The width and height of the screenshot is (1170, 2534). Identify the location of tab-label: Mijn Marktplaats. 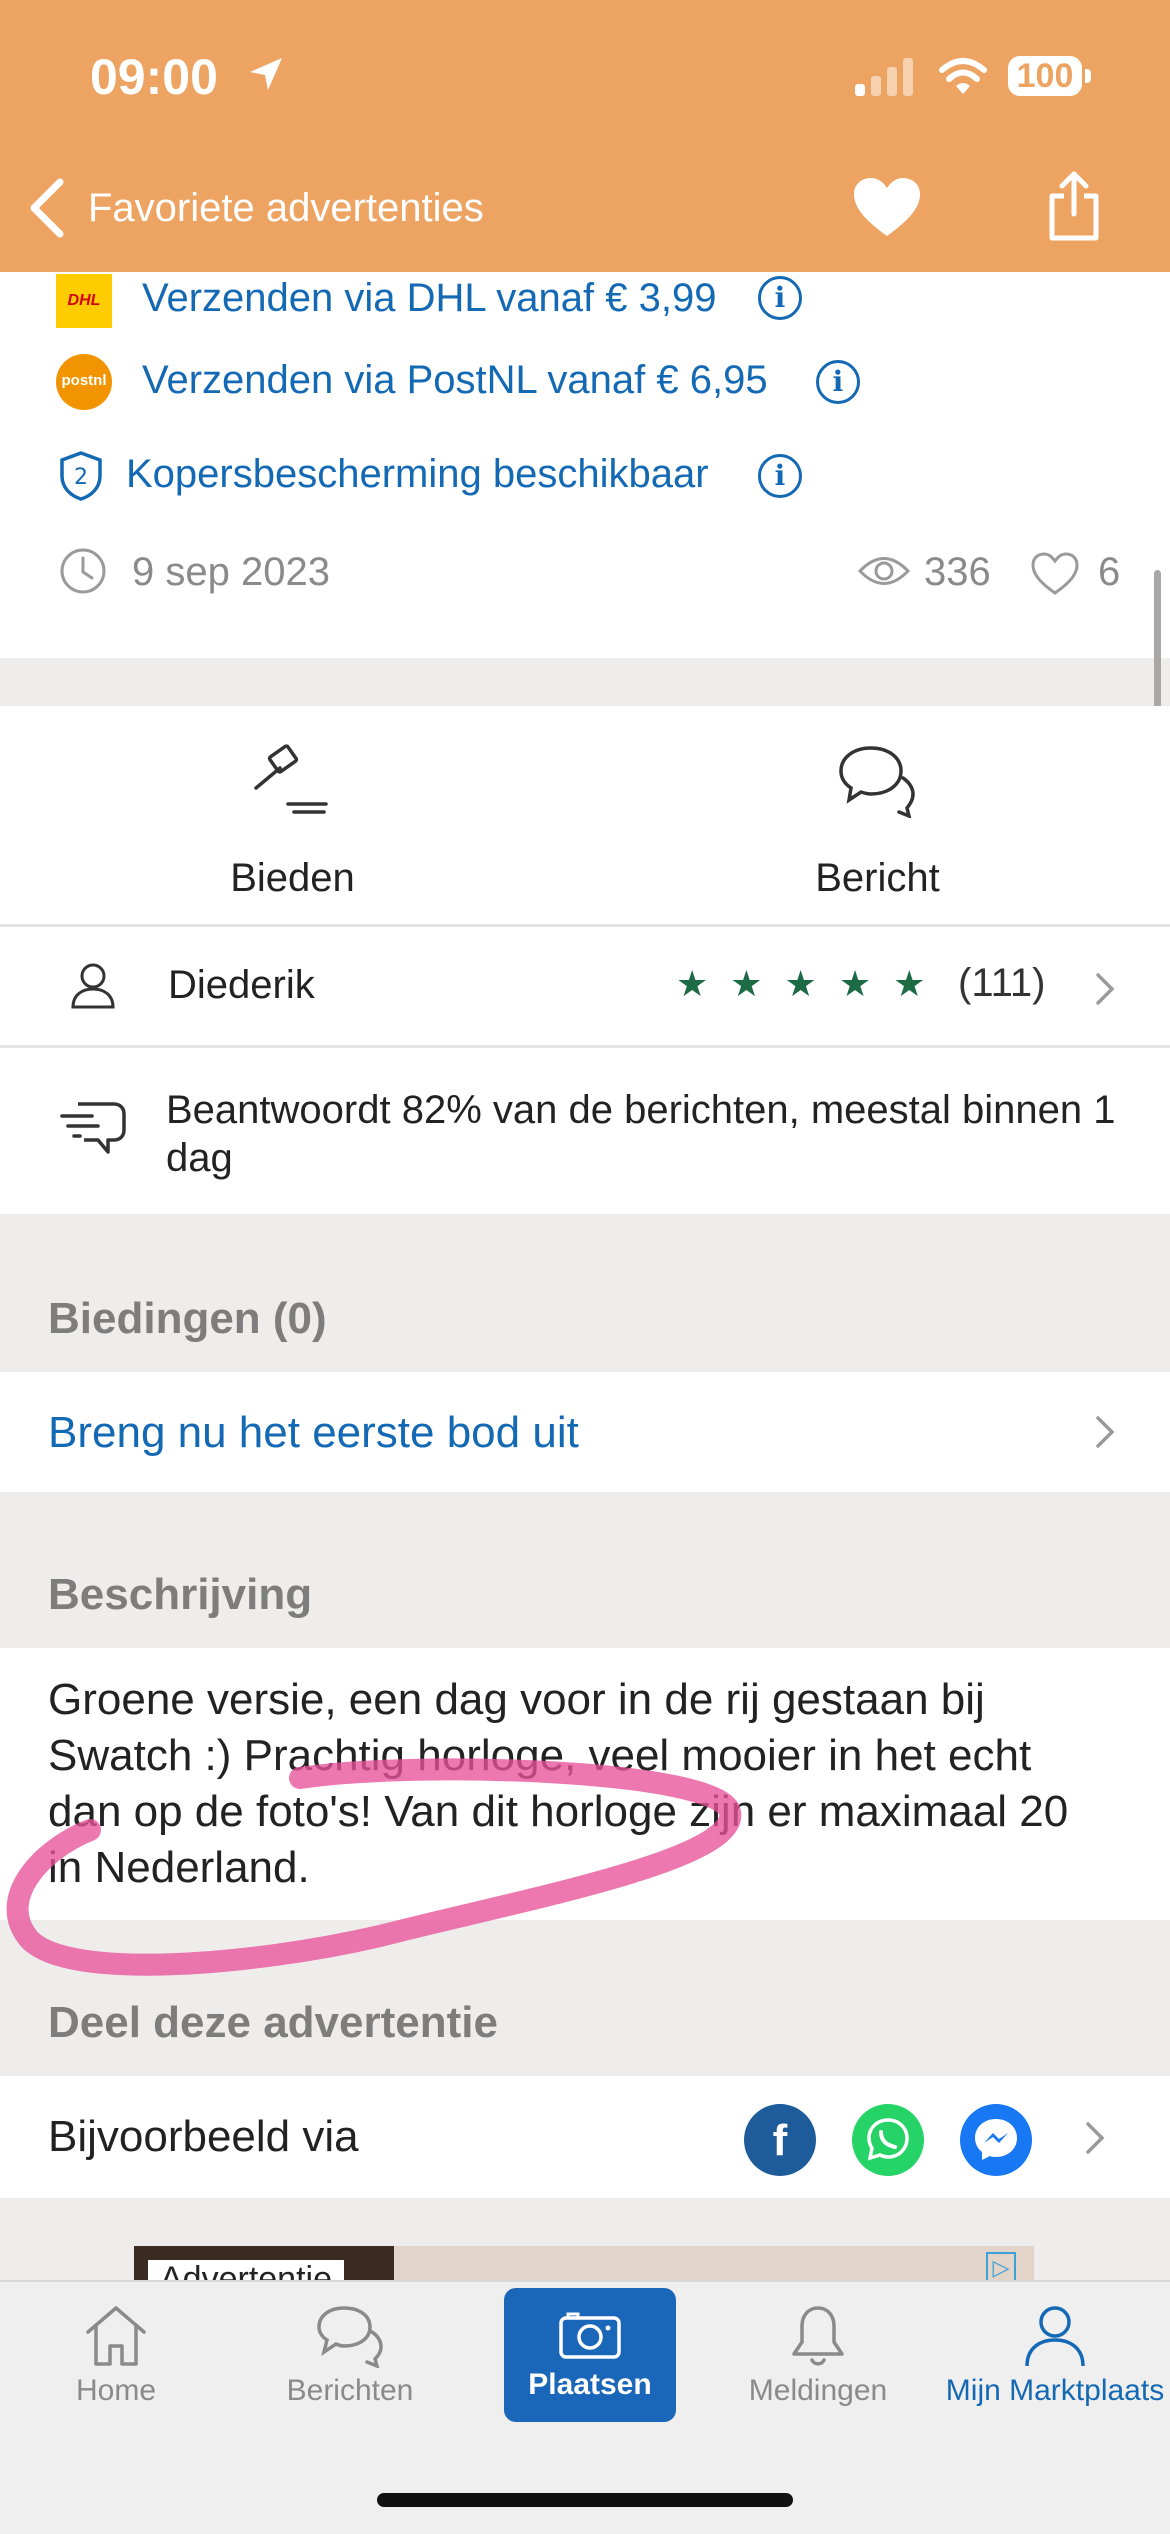
(1055, 2390).